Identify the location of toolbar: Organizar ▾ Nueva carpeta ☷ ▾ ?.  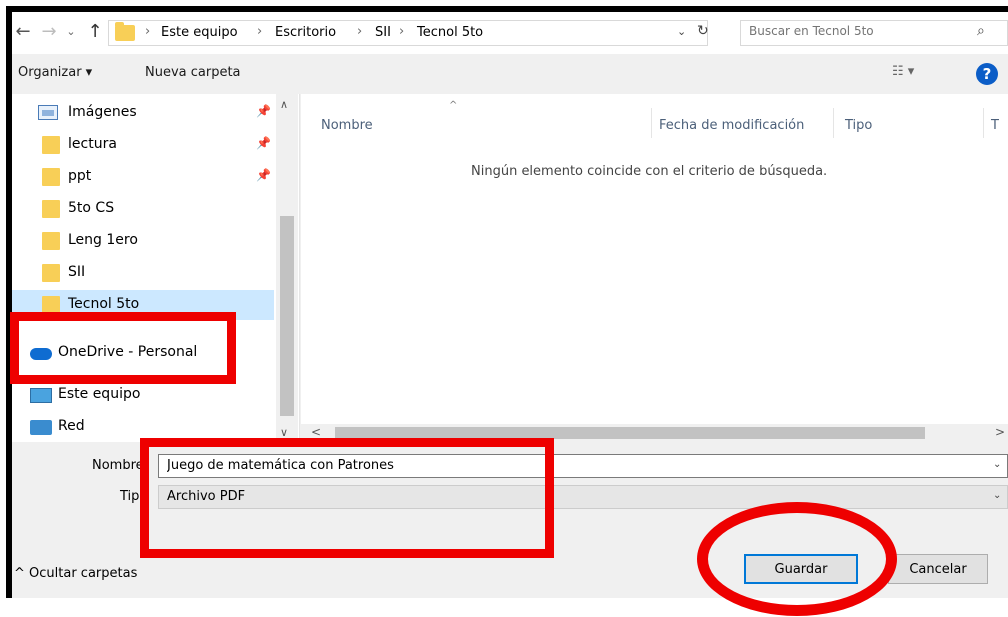
(510, 74).